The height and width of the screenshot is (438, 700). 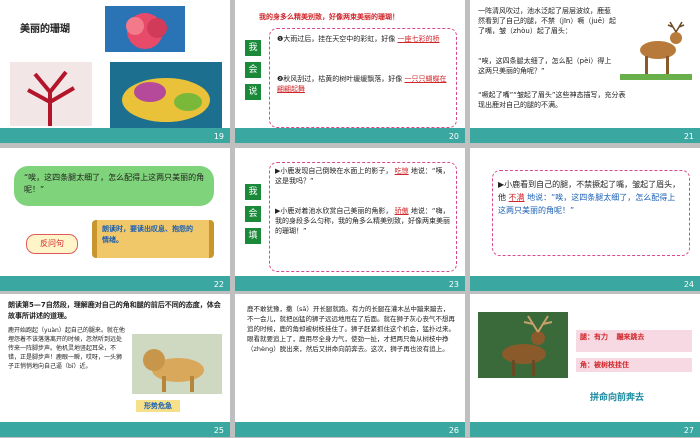 I want to click on page-number: 27, so click(x=688, y=430).